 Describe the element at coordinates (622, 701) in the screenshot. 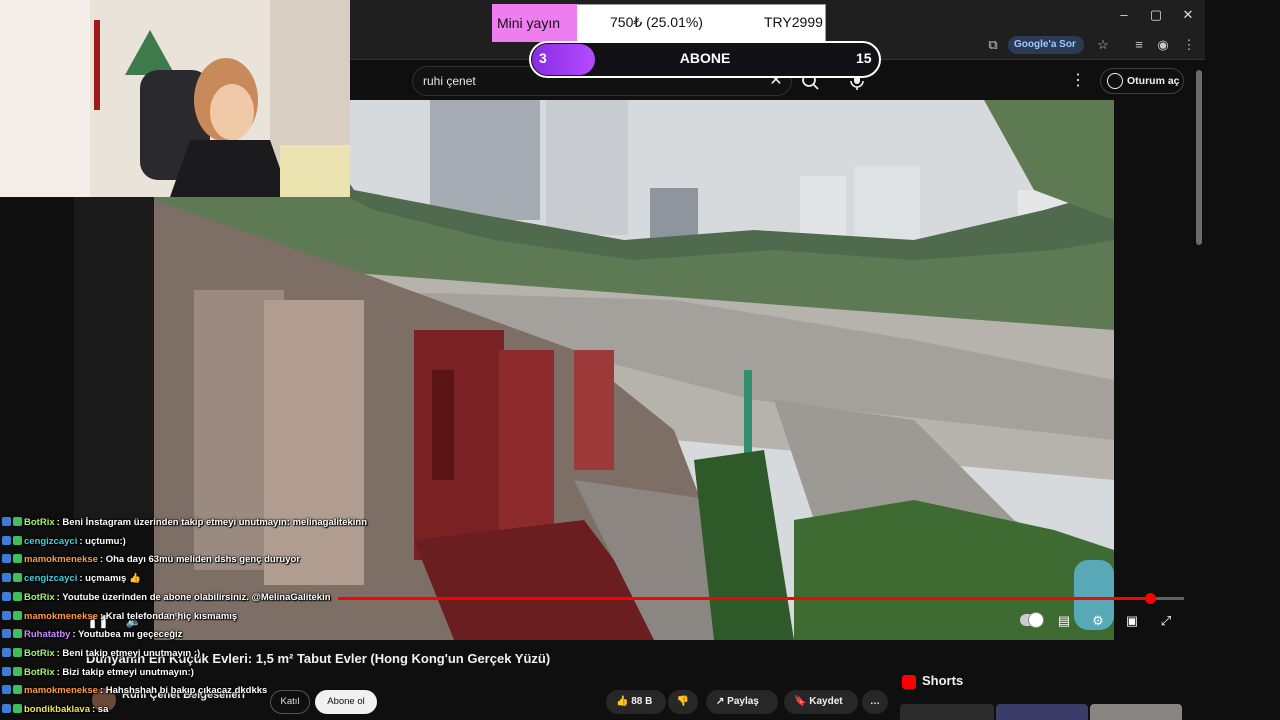

I see `like-icon: 👍` at that location.